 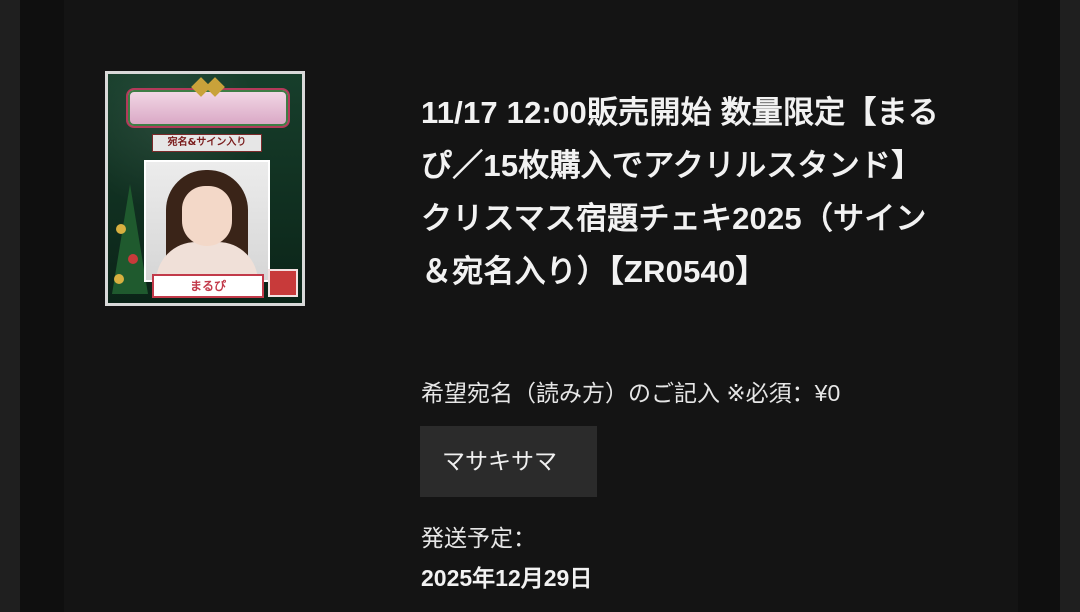 I want to click on ribbon-bow-icon, so click(x=208, y=88).